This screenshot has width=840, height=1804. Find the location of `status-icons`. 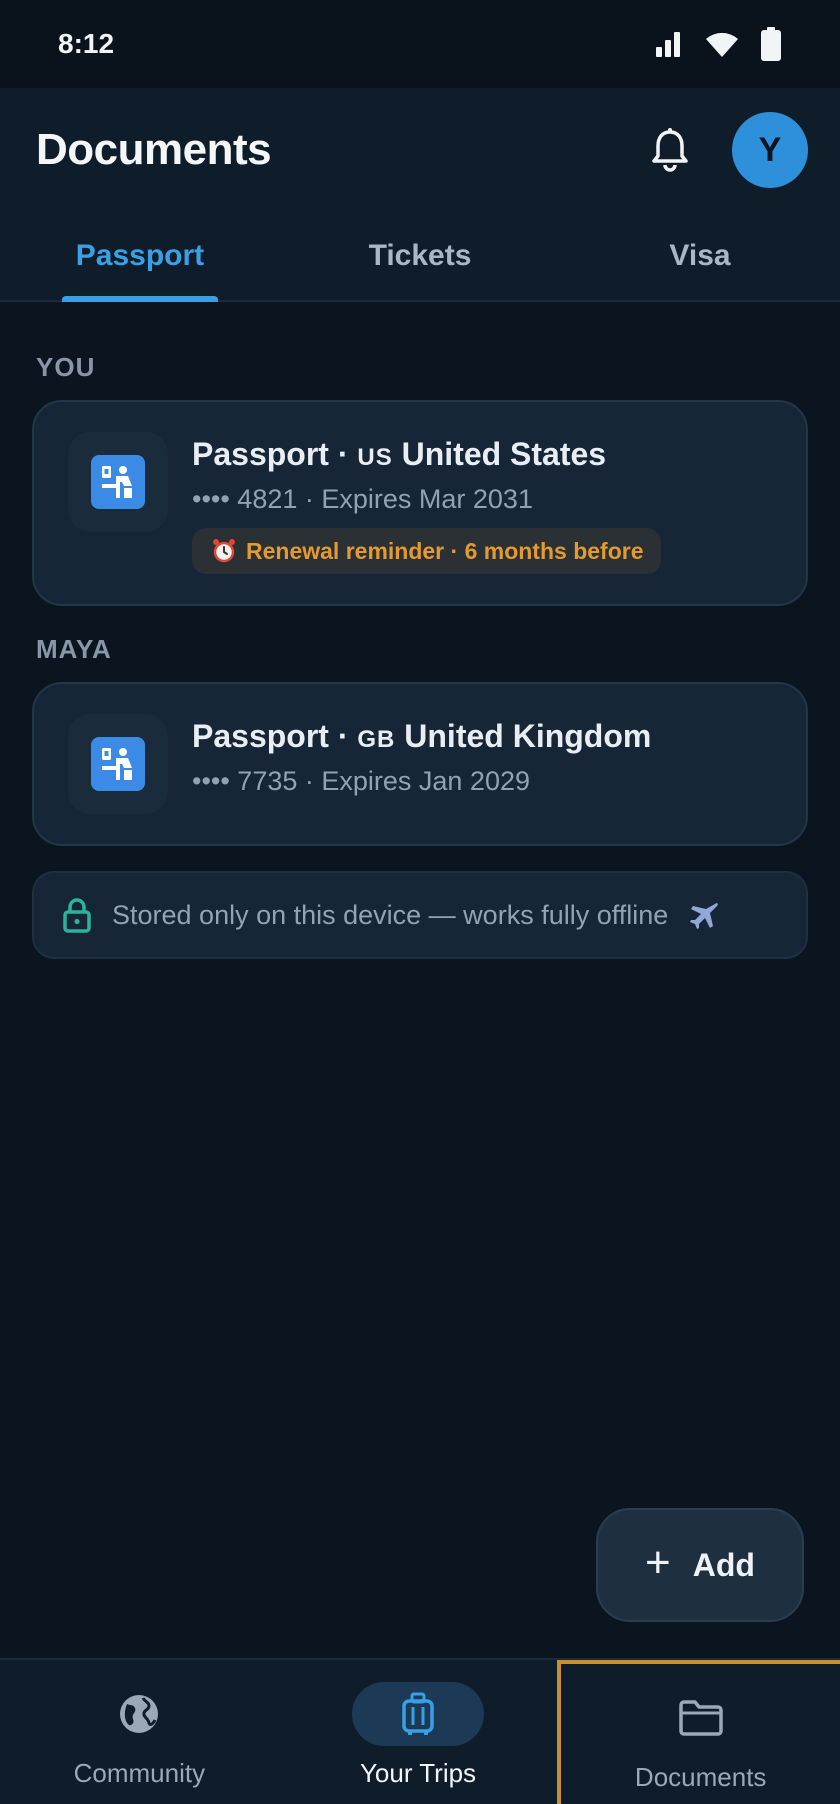

status-icons is located at coordinates (718, 44).